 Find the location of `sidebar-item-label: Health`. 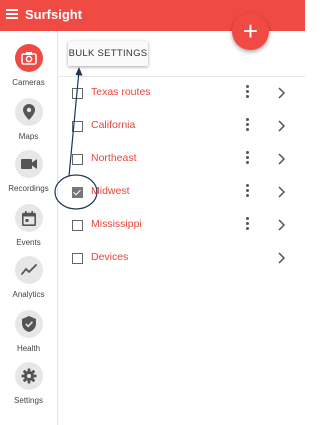

sidebar-item-label: Health is located at coordinates (28, 348).